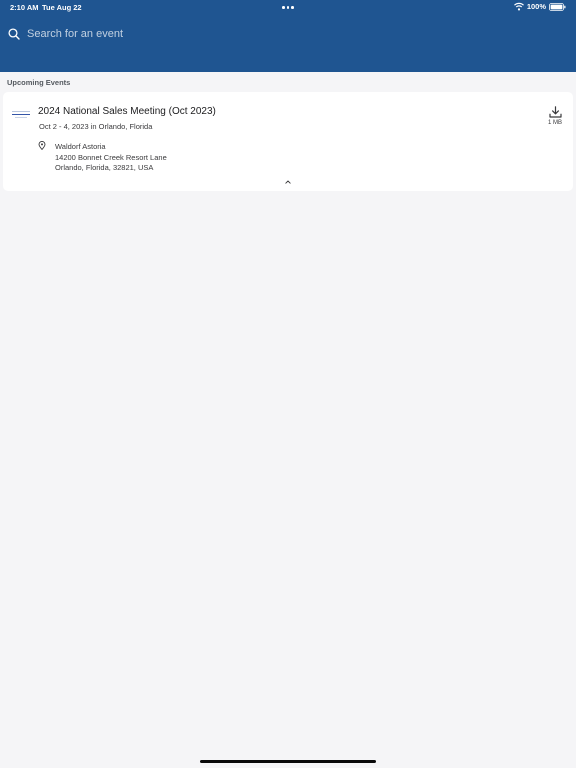  What do you see at coordinates (80, 146) in the screenshot?
I see `venue-name: Waldorf Astoria` at bounding box center [80, 146].